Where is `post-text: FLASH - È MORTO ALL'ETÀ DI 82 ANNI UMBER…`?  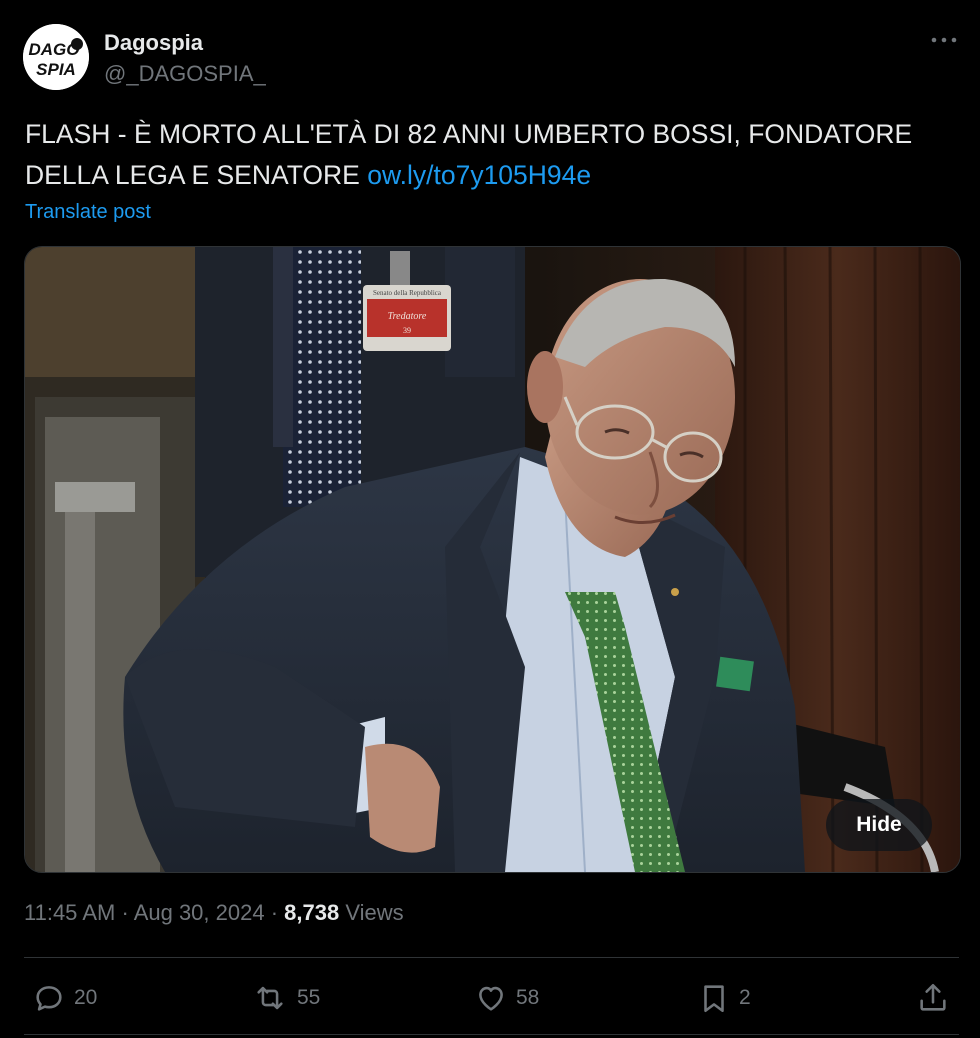 post-text: FLASH - È MORTO ALL'ETÀ DI 82 ANNI UMBER… is located at coordinates (490, 155).